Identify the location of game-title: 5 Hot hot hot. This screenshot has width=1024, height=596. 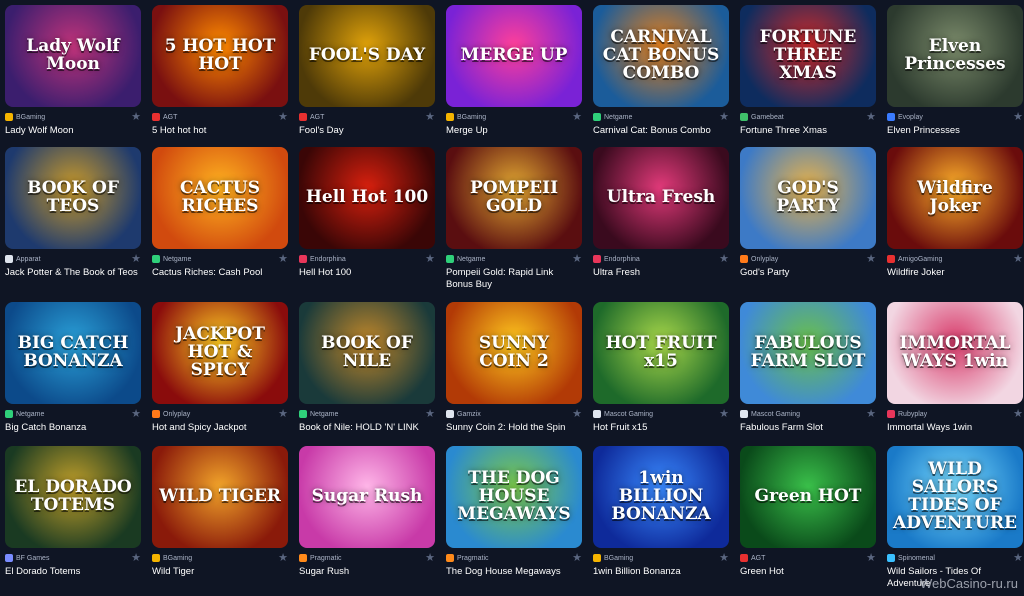
(220, 131).